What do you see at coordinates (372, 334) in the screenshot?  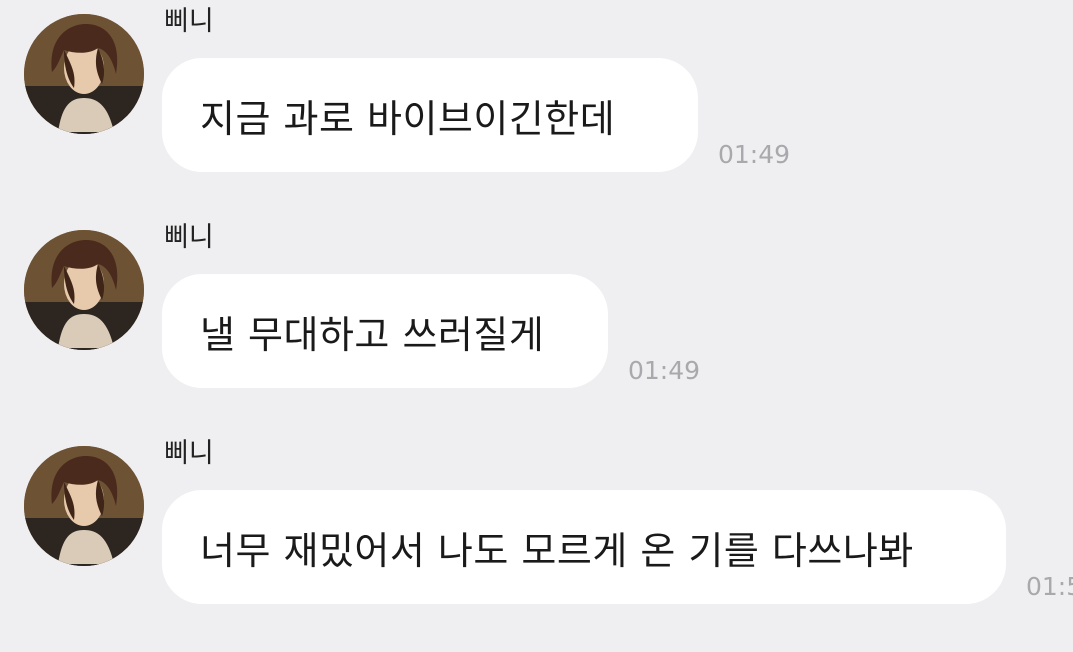 I see `message-text: 낼 무대하고 쓰러질게` at bounding box center [372, 334].